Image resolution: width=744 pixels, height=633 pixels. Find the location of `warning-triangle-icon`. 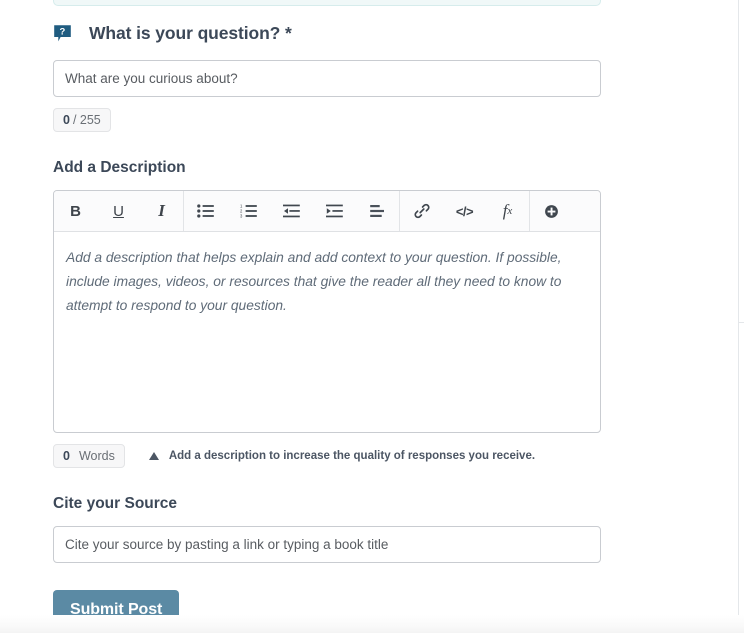

warning-triangle-icon is located at coordinates (153, 456).